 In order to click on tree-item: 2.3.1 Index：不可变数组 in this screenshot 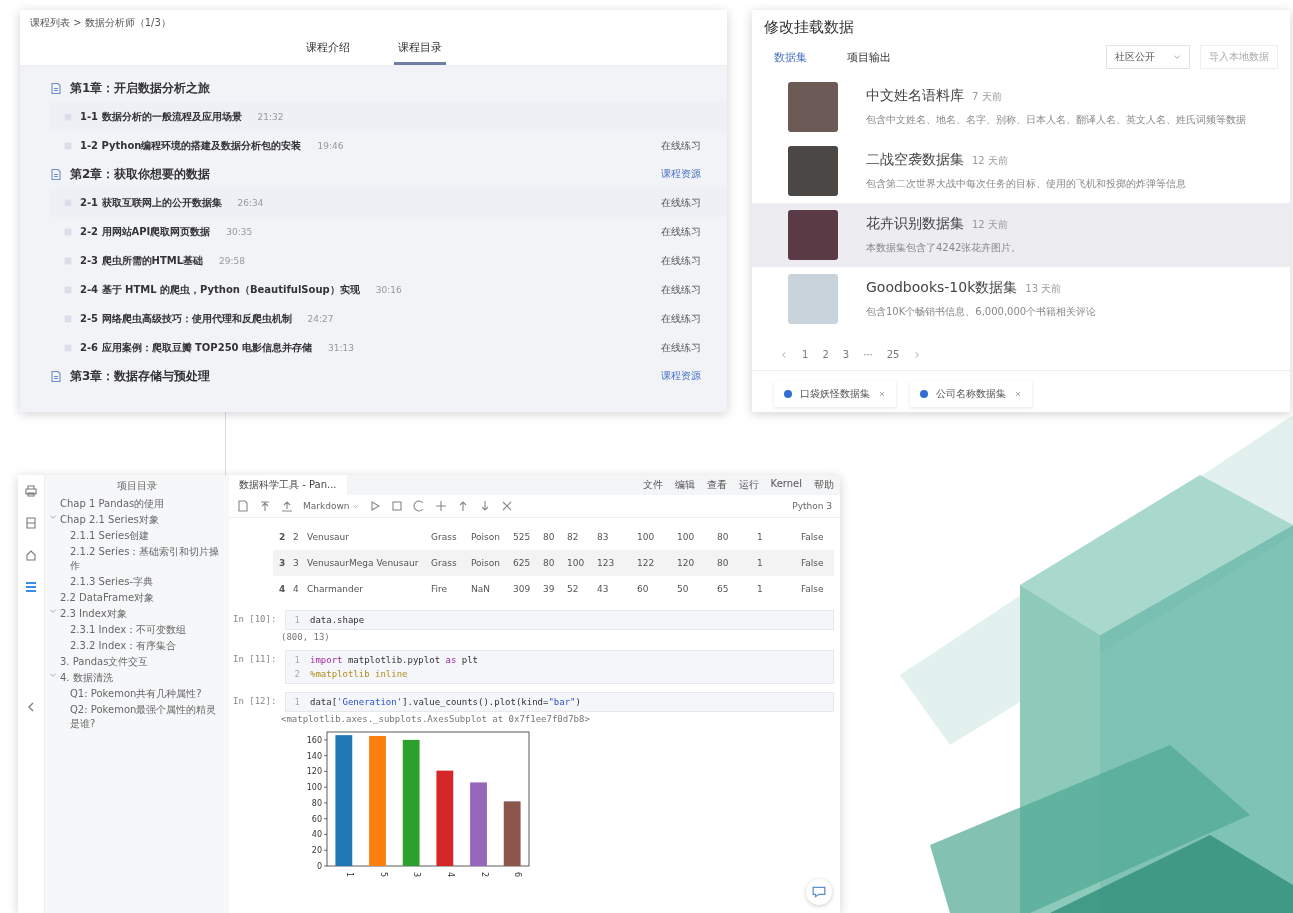, I will do `click(137, 630)`.